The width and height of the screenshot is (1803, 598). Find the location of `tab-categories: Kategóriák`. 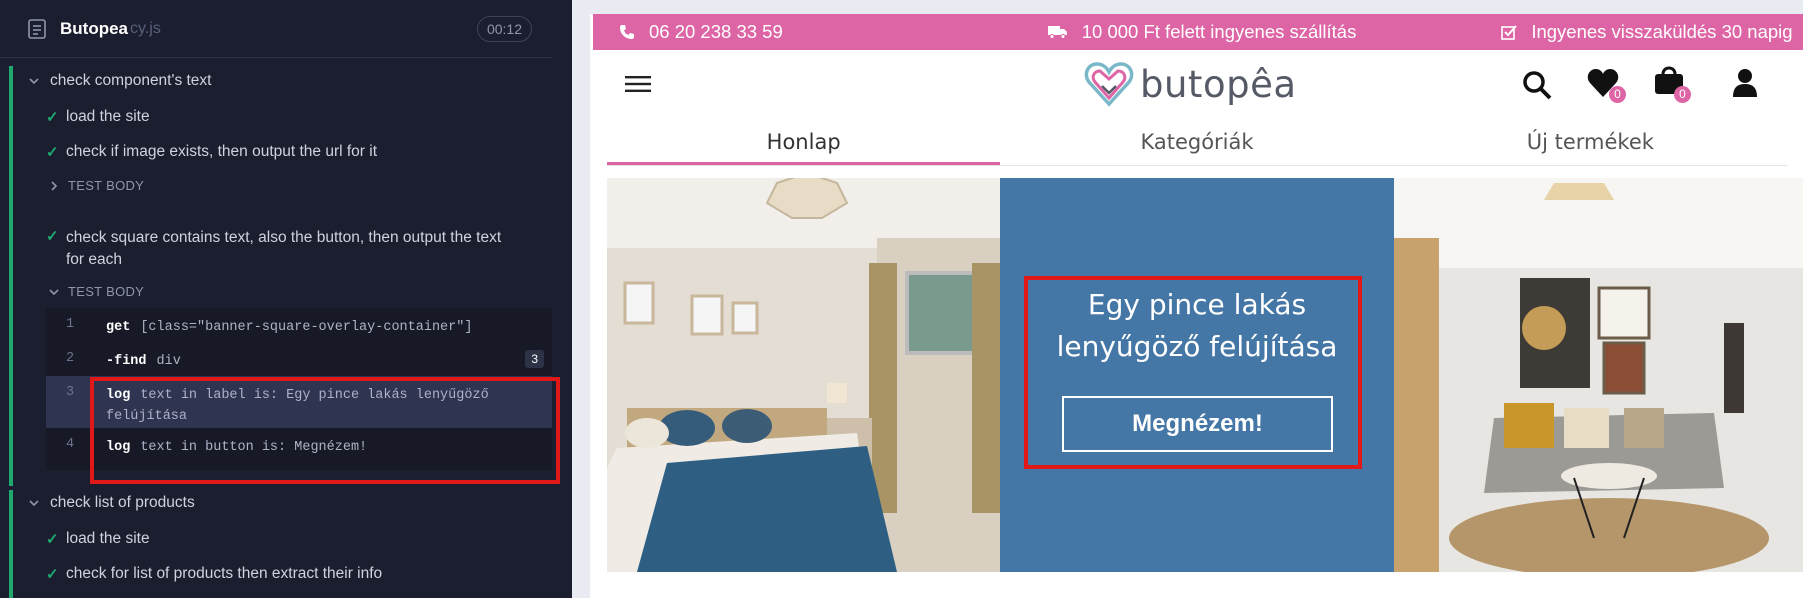

tab-categories: Kategóriák is located at coordinates (1196, 142).